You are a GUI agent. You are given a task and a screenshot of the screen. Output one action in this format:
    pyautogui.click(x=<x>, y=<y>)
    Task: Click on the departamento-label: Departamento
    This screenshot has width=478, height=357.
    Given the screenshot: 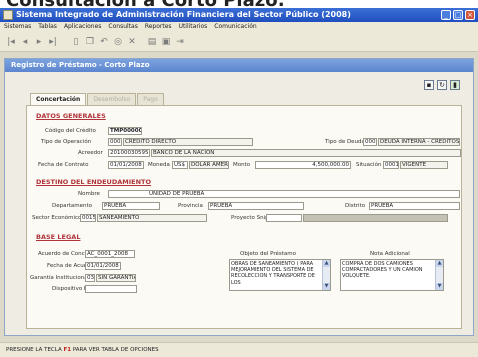 What is the action you would take?
    pyautogui.click(x=72, y=206)
    